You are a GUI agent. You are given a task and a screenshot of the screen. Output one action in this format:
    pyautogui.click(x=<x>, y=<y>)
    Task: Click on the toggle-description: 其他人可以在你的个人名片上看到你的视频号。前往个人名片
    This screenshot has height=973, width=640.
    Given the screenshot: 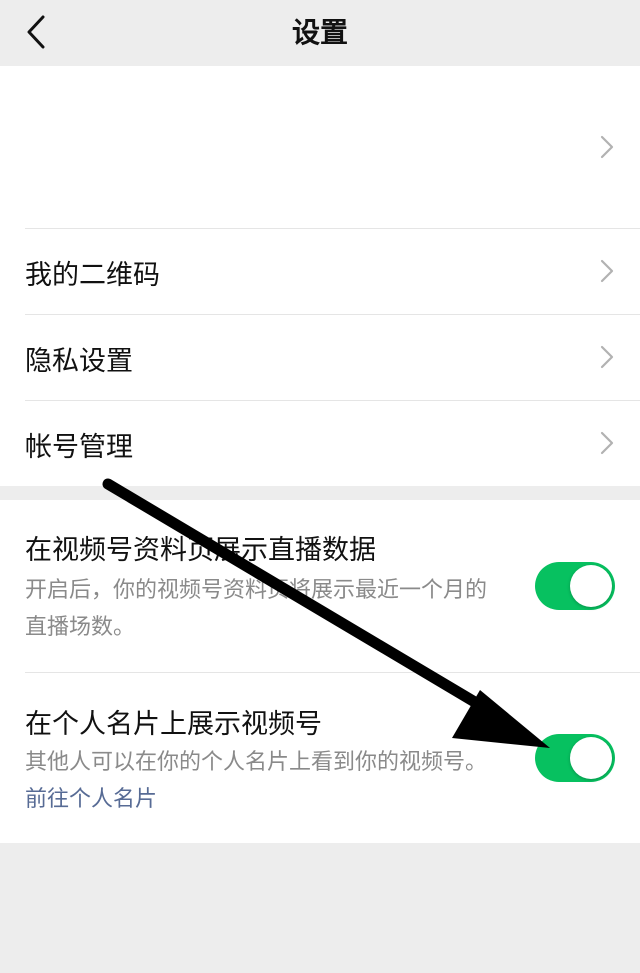 What is the action you would take?
    pyautogui.click(x=260, y=781)
    